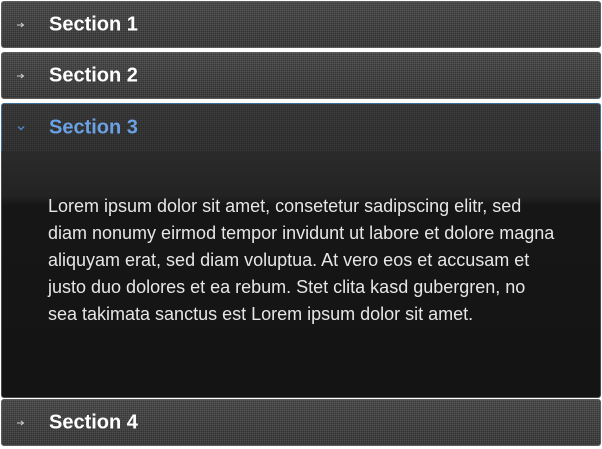 The height and width of the screenshot is (449, 602). What do you see at coordinates (93, 24) in the screenshot?
I see `section-title: Section 1` at bounding box center [93, 24].